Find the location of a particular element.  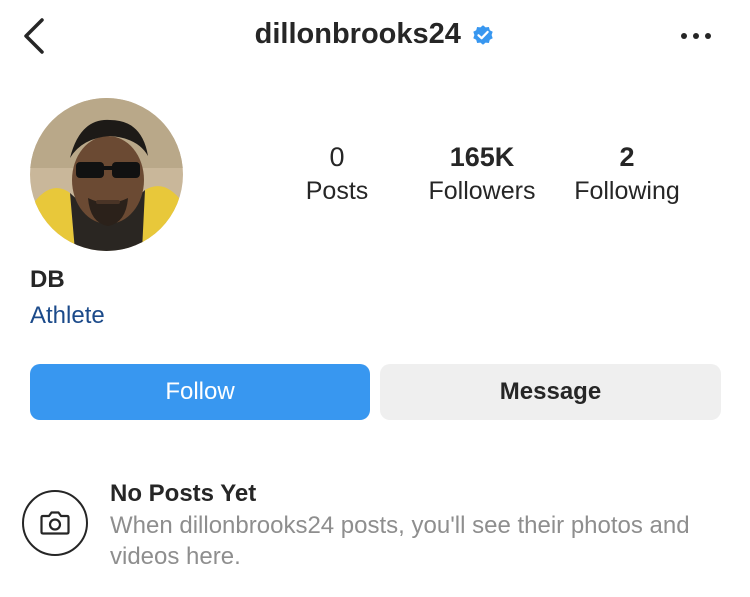

more-horizontal-icon is located at coordinates (696, 36).